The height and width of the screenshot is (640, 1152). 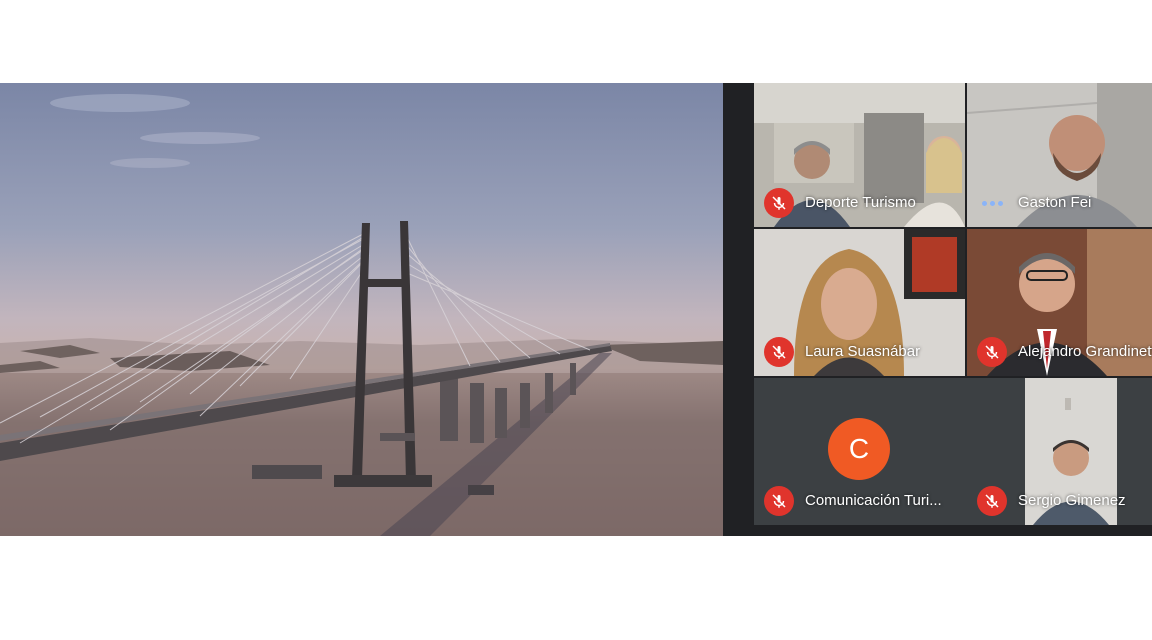 I want to click on participant-avatar: C, so click(x=859, y=449).